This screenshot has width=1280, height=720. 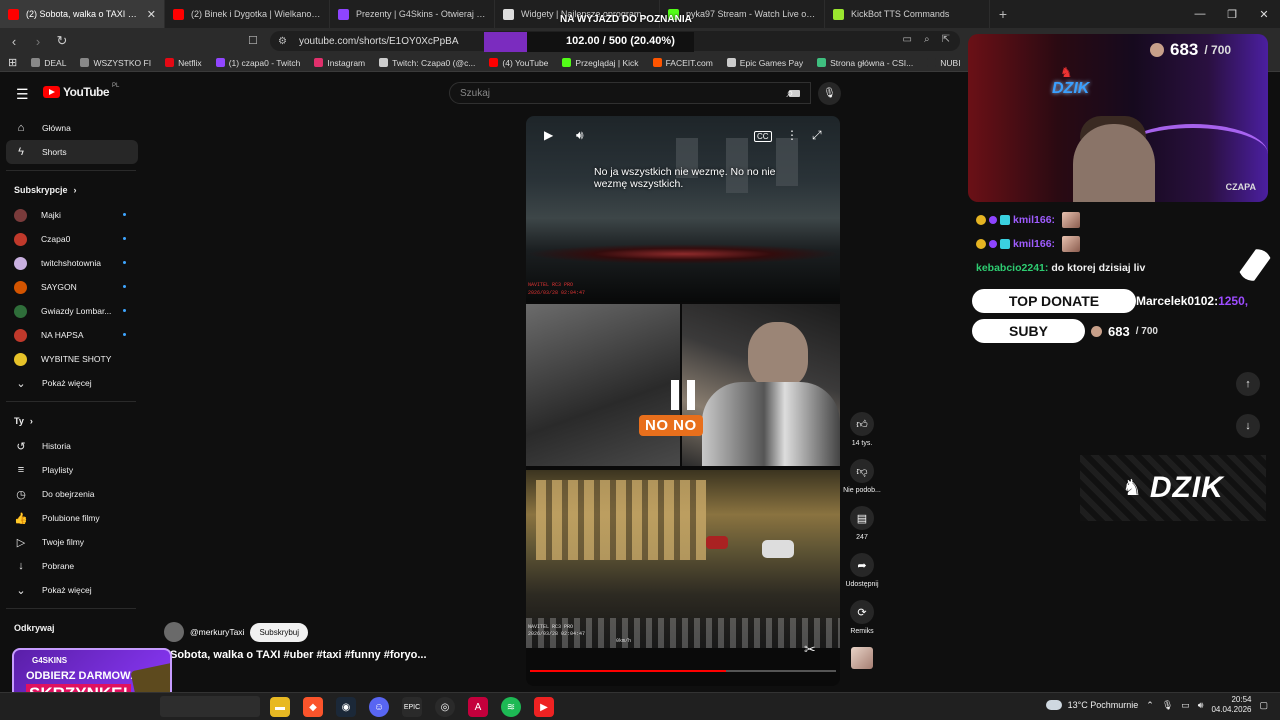 I want to click on subscription-item: twitchshotownia, so click(x=72, y=263).